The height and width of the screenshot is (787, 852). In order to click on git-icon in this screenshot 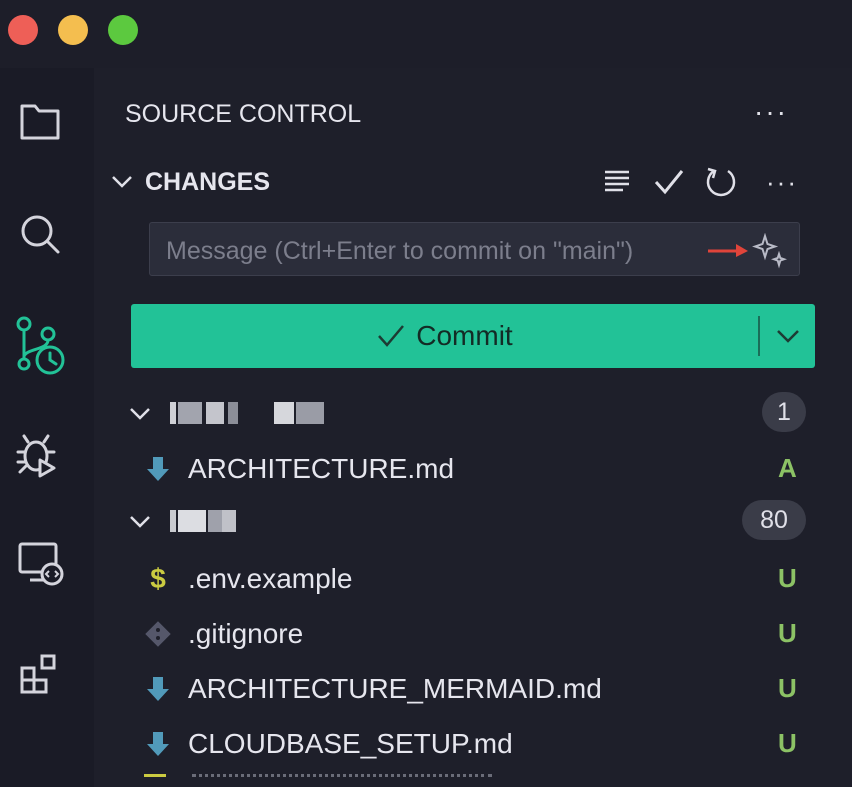, I will do `click(158, 634)`.